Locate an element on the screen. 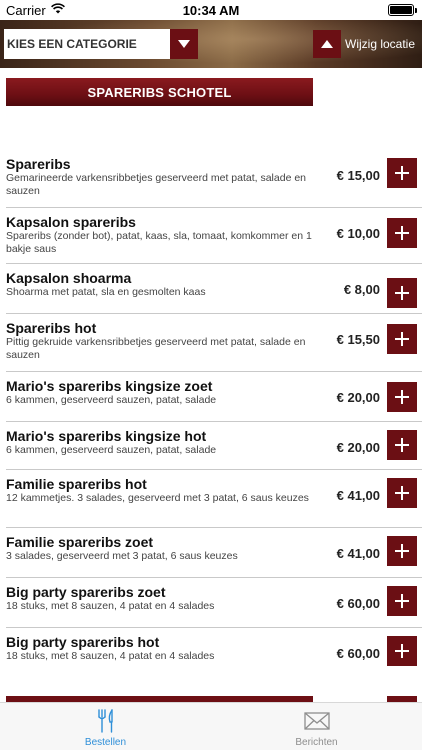 This screenshot has height=750, width=422. cutlery-icon is located at coordinates (105, 721).